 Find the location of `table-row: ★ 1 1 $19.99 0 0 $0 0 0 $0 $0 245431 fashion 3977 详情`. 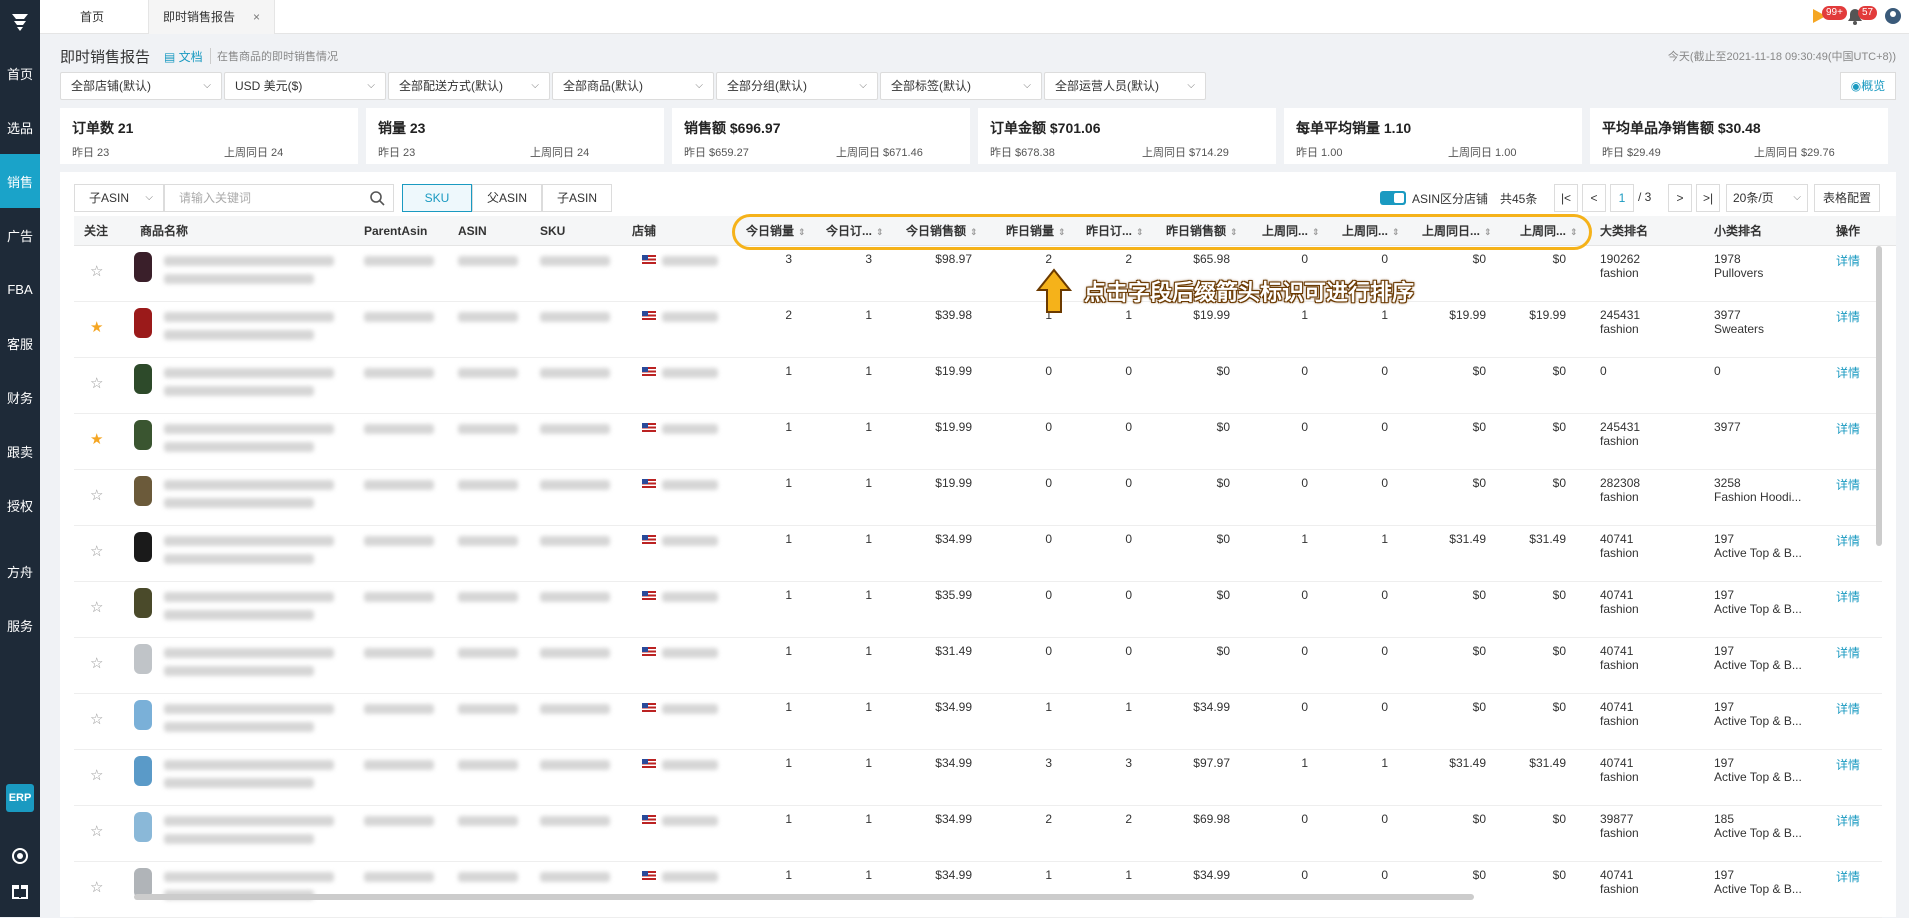

table-row: ★ 1 1 $19.99 0 0 $0 0 0 $0 $0 245431 fashion 3977 详情 is located at coordinates (978, 442).